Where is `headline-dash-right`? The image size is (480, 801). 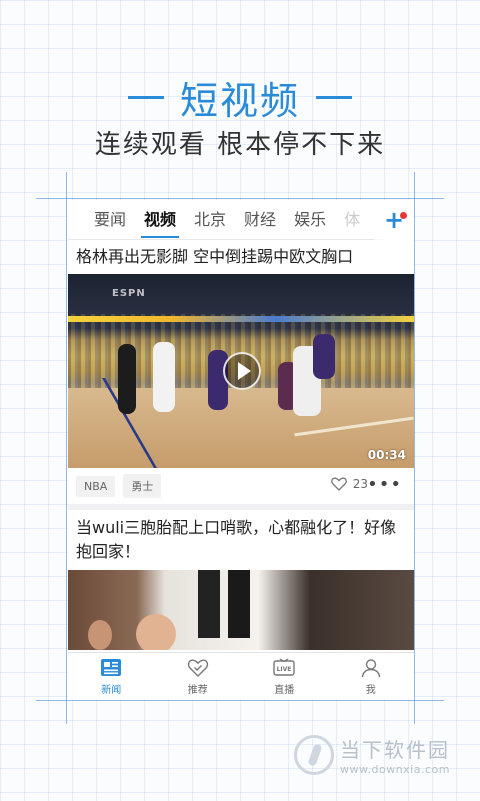
headline-dash-right is located at coordinates (334, 97).